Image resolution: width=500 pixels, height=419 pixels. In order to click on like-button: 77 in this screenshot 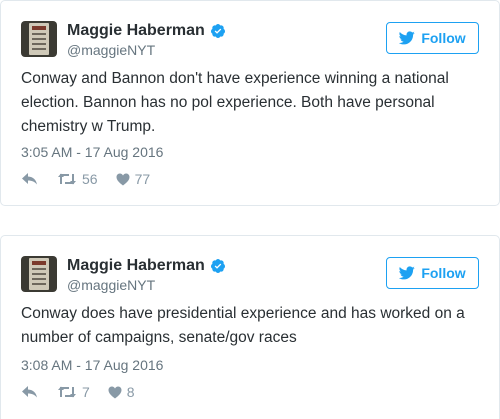, I will do `click(133, 179)`.